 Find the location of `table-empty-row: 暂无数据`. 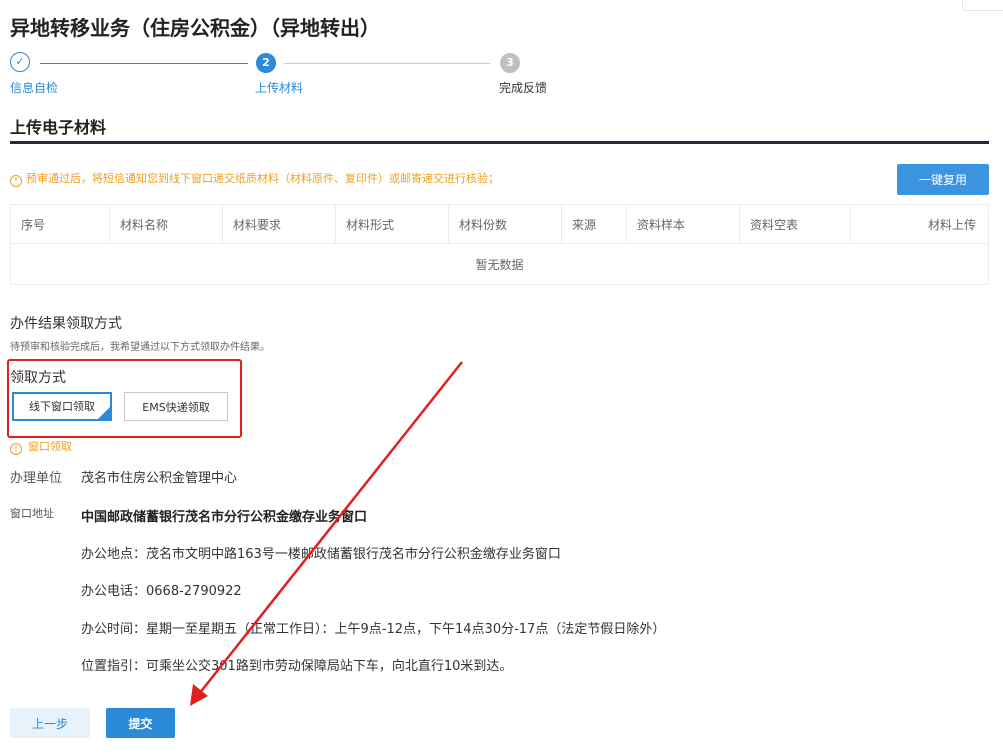

table-empty-row: 暂无数据 is located at coordinates (499, 264).